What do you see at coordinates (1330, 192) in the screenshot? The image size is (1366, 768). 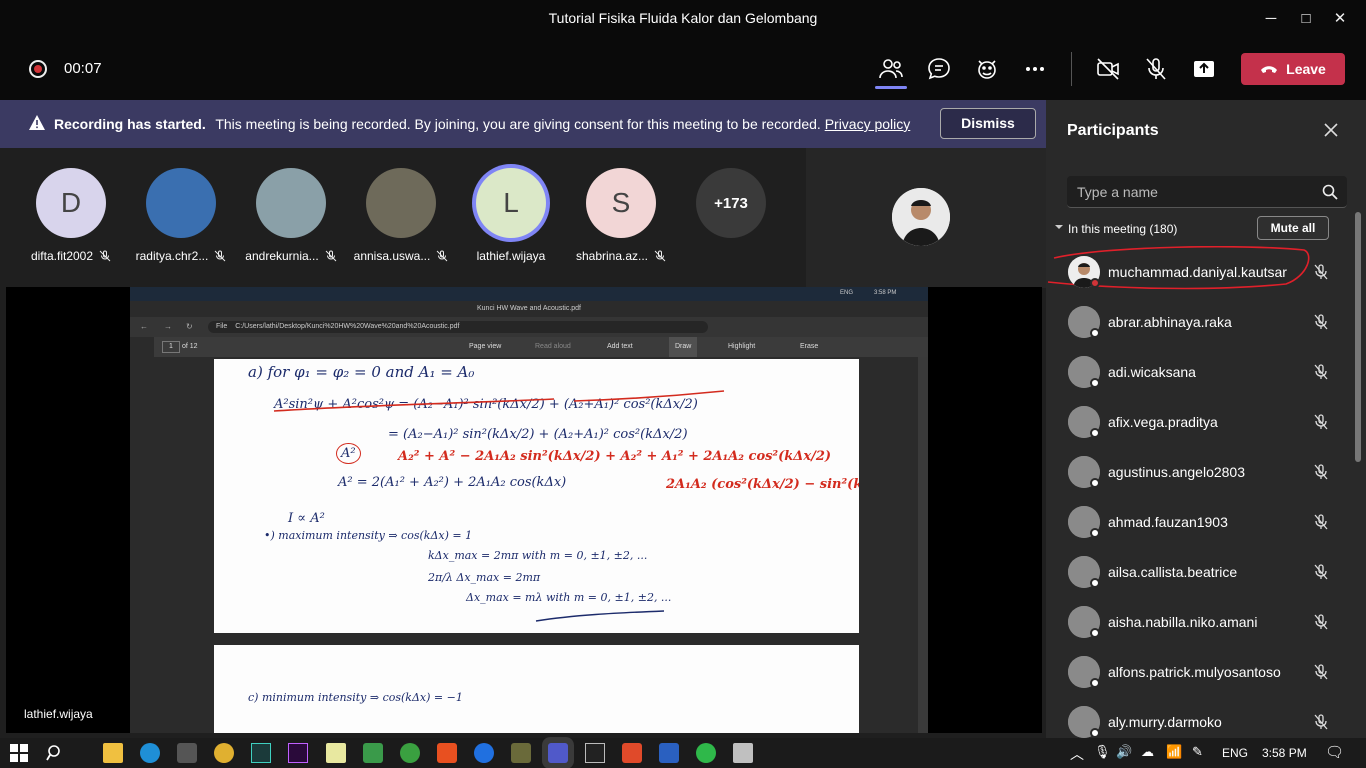 I see `search-icon` at bounding box center [1330, 192].